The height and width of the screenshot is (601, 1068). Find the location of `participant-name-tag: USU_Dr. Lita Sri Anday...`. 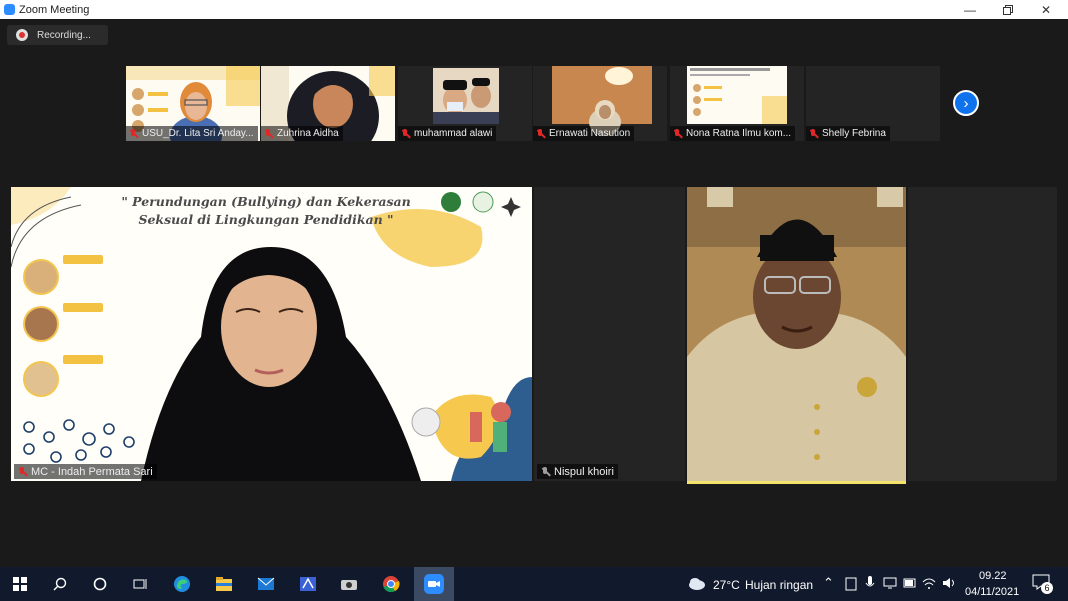

participant-name-tag: USU_Dr. Lita Sri Anday... is located at coordinates (192, 133).